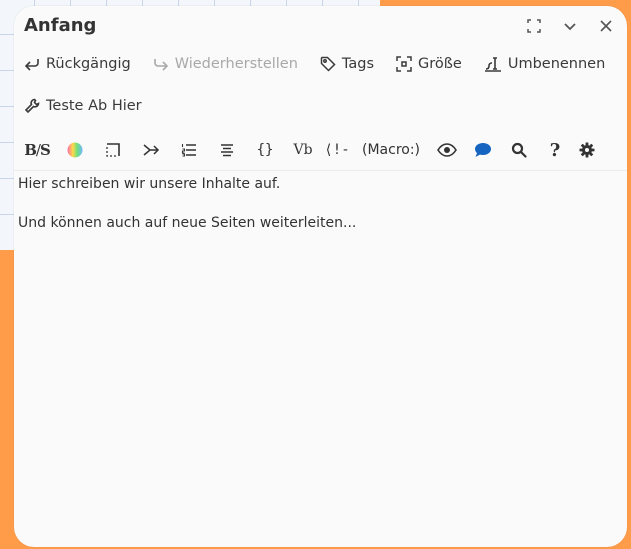  What do you see at coordinates (31, 65) in the screenshot?
I see `undo-icon` at bounding box center [31, 65].